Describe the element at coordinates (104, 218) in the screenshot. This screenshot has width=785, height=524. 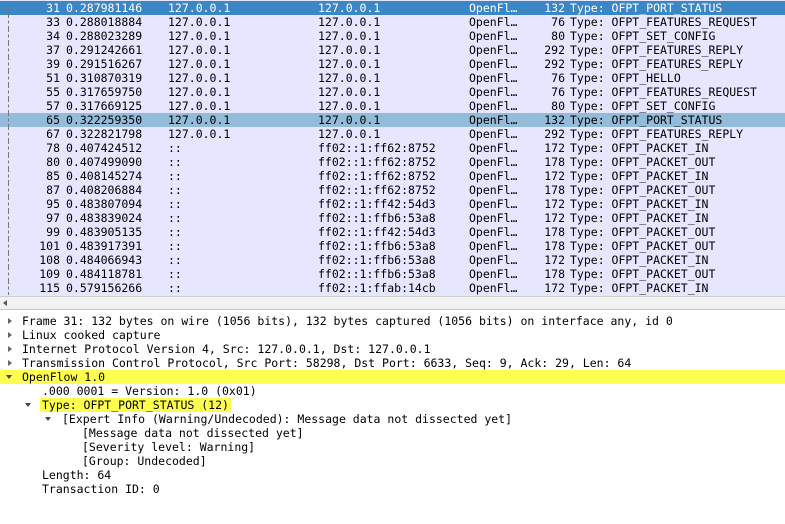
I see `packet-time: 0.483839024` at that location.